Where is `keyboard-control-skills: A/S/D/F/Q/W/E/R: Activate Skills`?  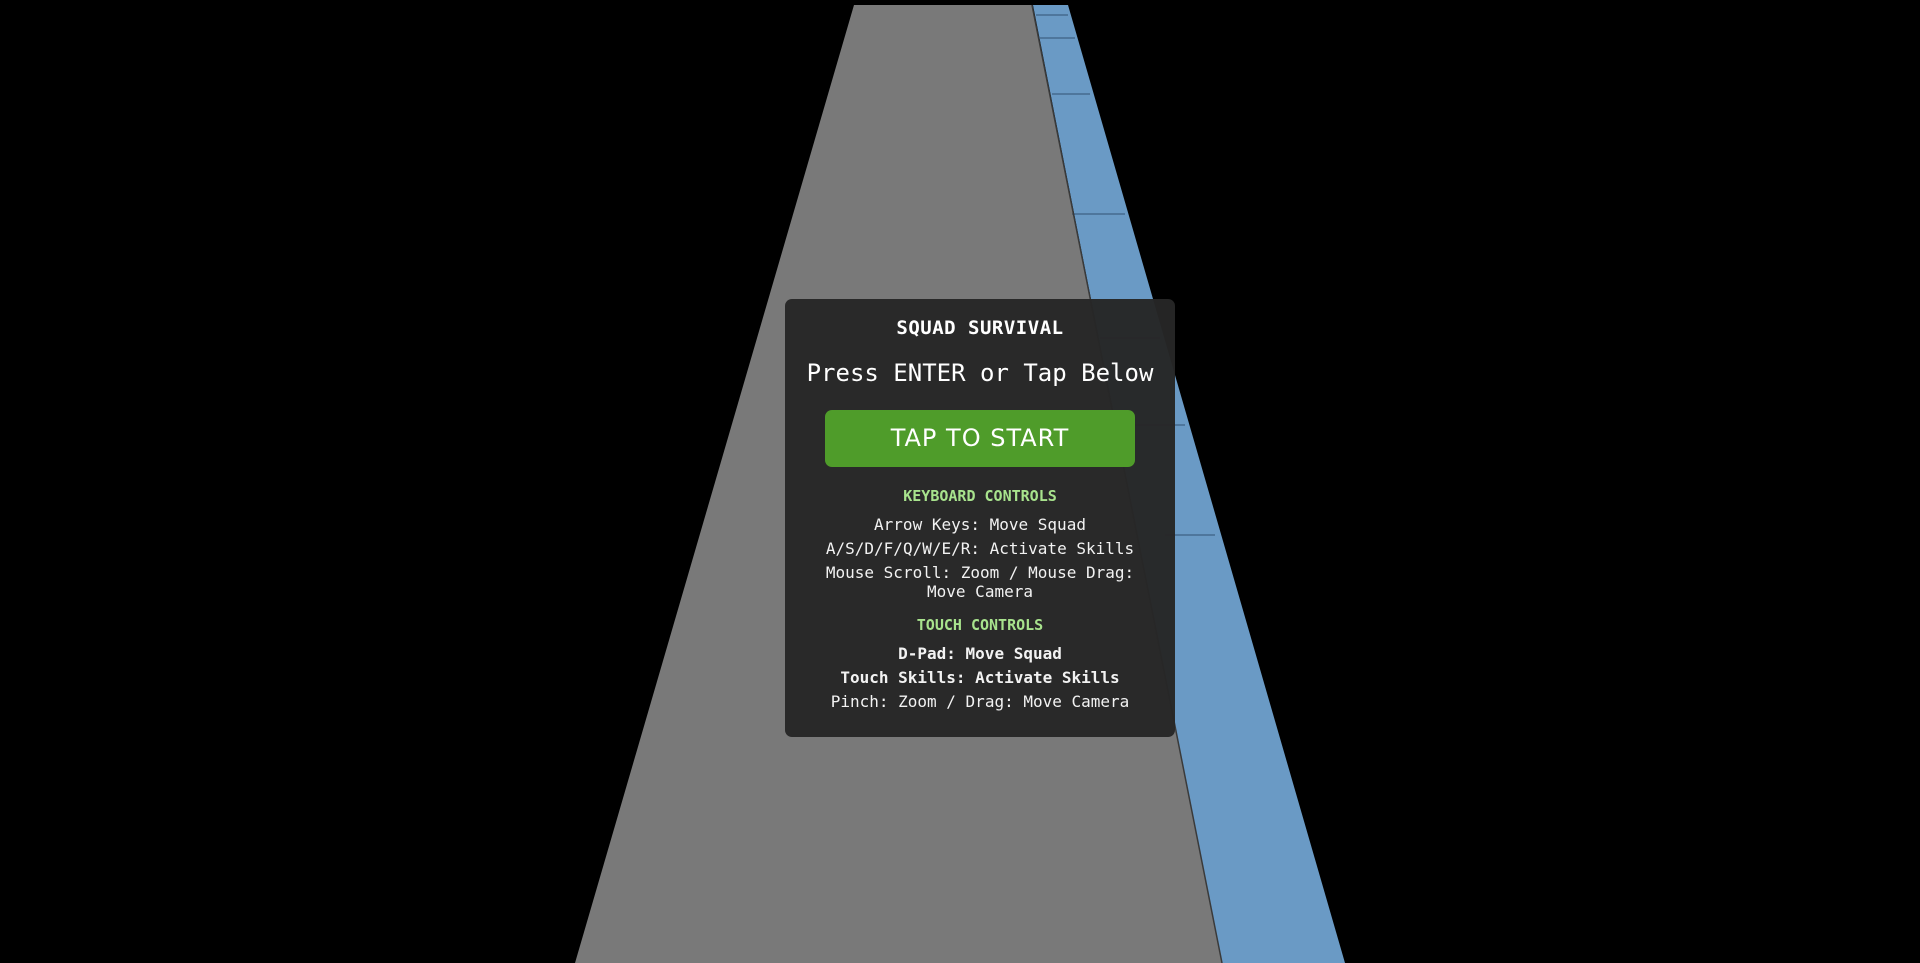
keyboard-control-skills: A/S/D/F/Q/W/E/R: Activate Skills is located at coordinates (980, 548).